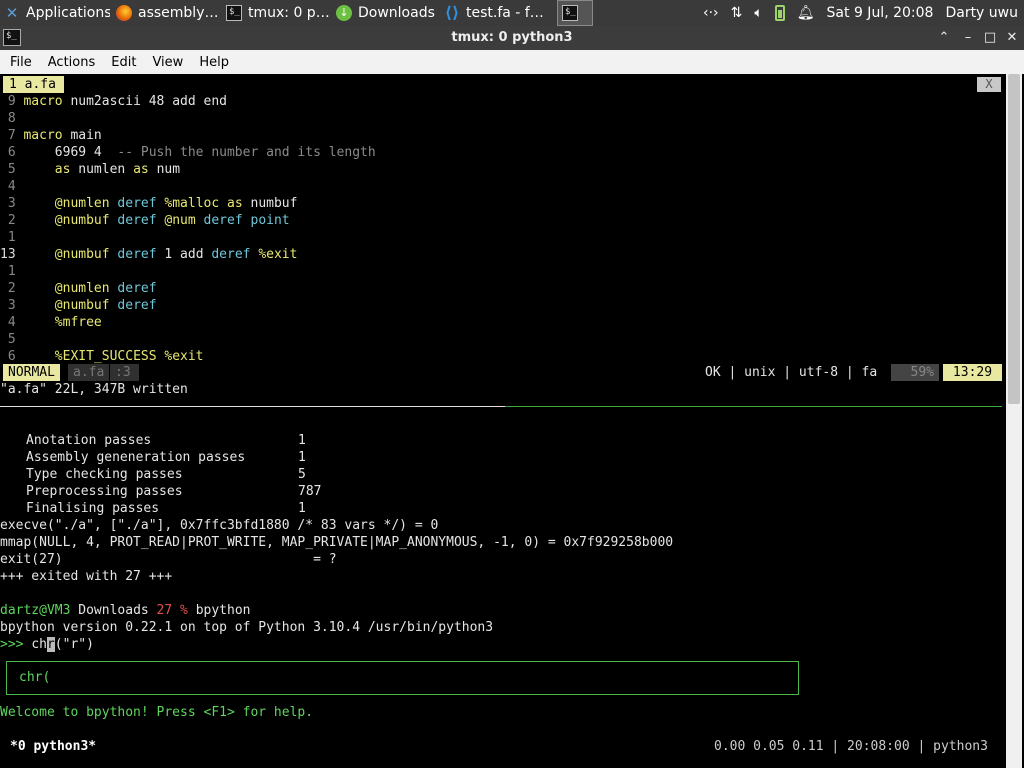  Describe the element at coordinates (12, 203) in the screenshot. I see `line-number: 3` at that location.